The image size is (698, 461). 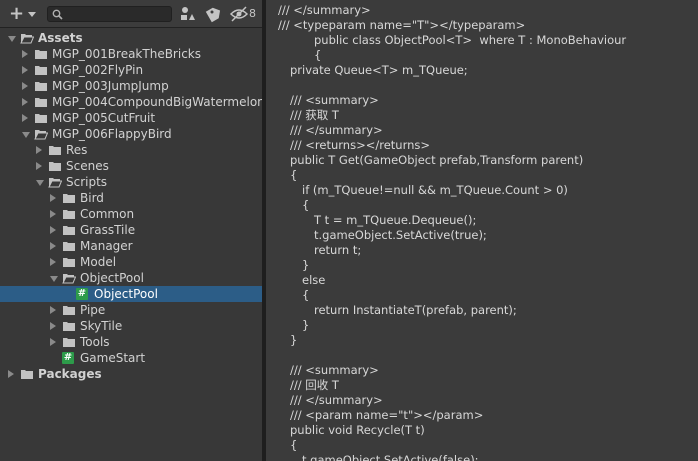 I want to click on tree-item-label: Pipe, so click(x=93, y=310).